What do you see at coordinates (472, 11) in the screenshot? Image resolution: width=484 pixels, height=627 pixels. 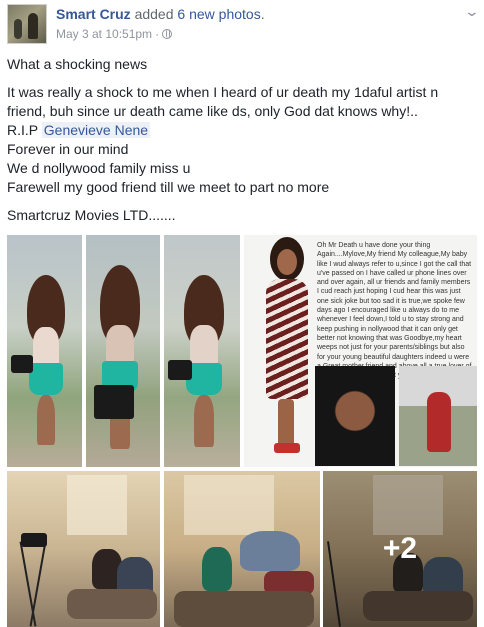 I see `chevron-down-icon: ⌄` at bounding box center [472, 11].